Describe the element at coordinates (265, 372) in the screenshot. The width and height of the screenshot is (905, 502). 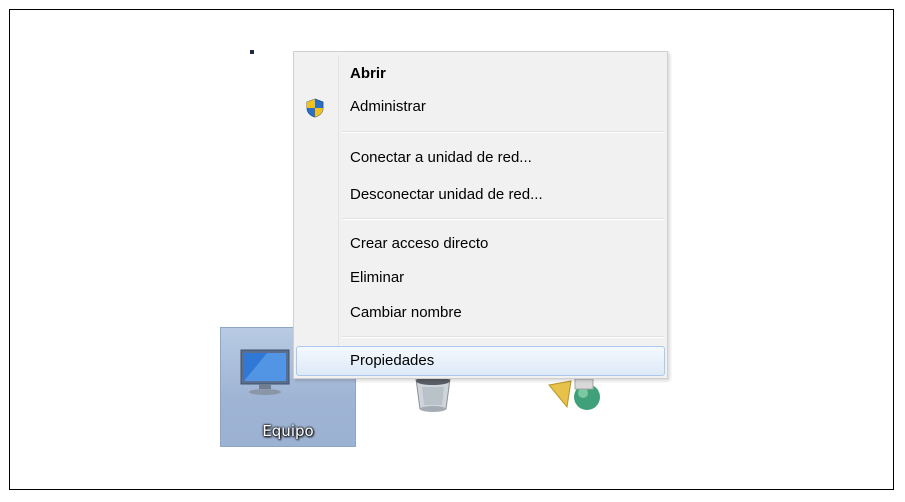
I see `computer-icon` at that location.